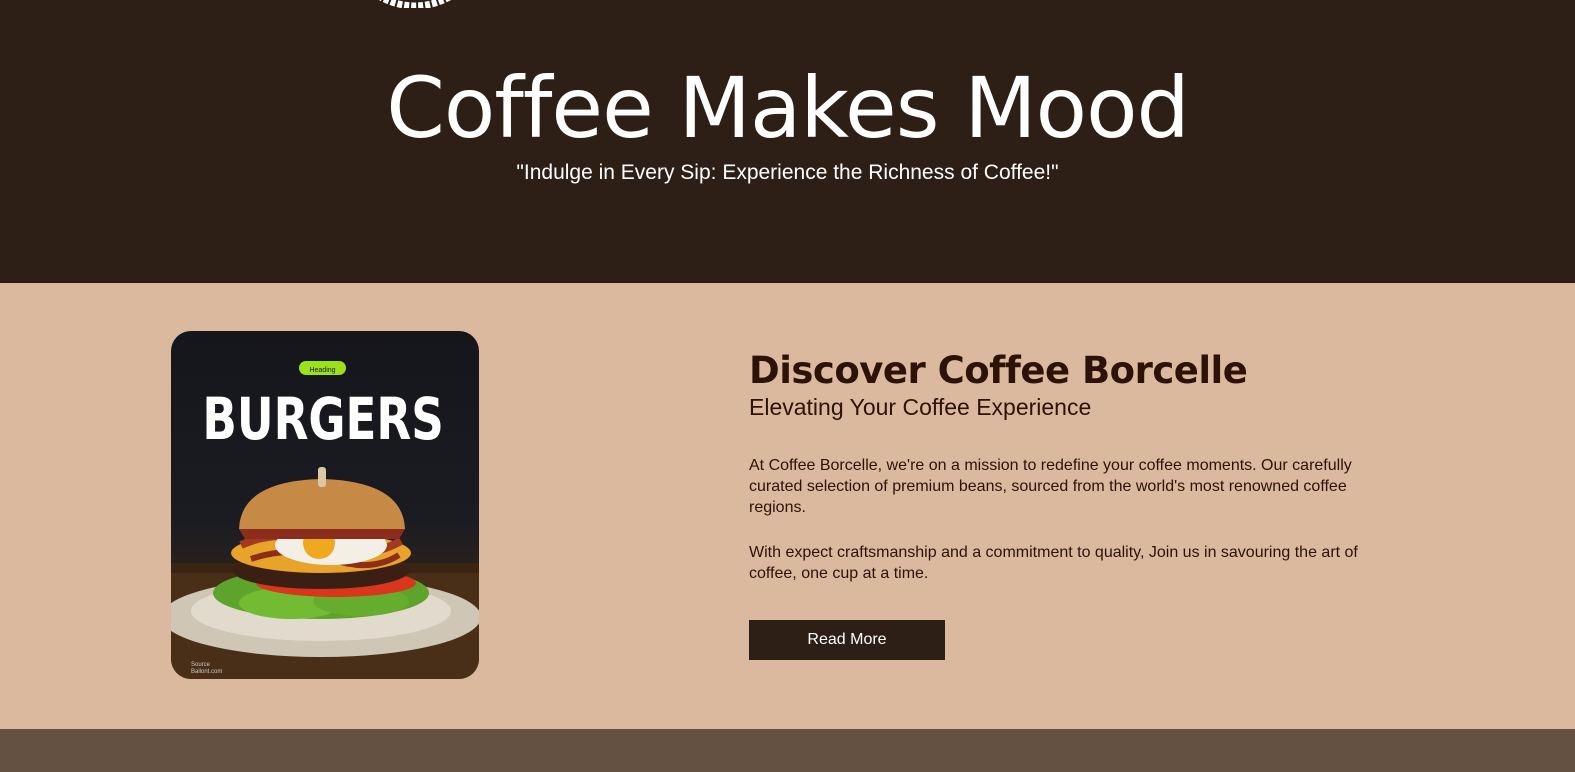 The image size is (1575, 772). I want to click on burger-image: Heading BURGERS Source Ballont.com, so click(325, 505).